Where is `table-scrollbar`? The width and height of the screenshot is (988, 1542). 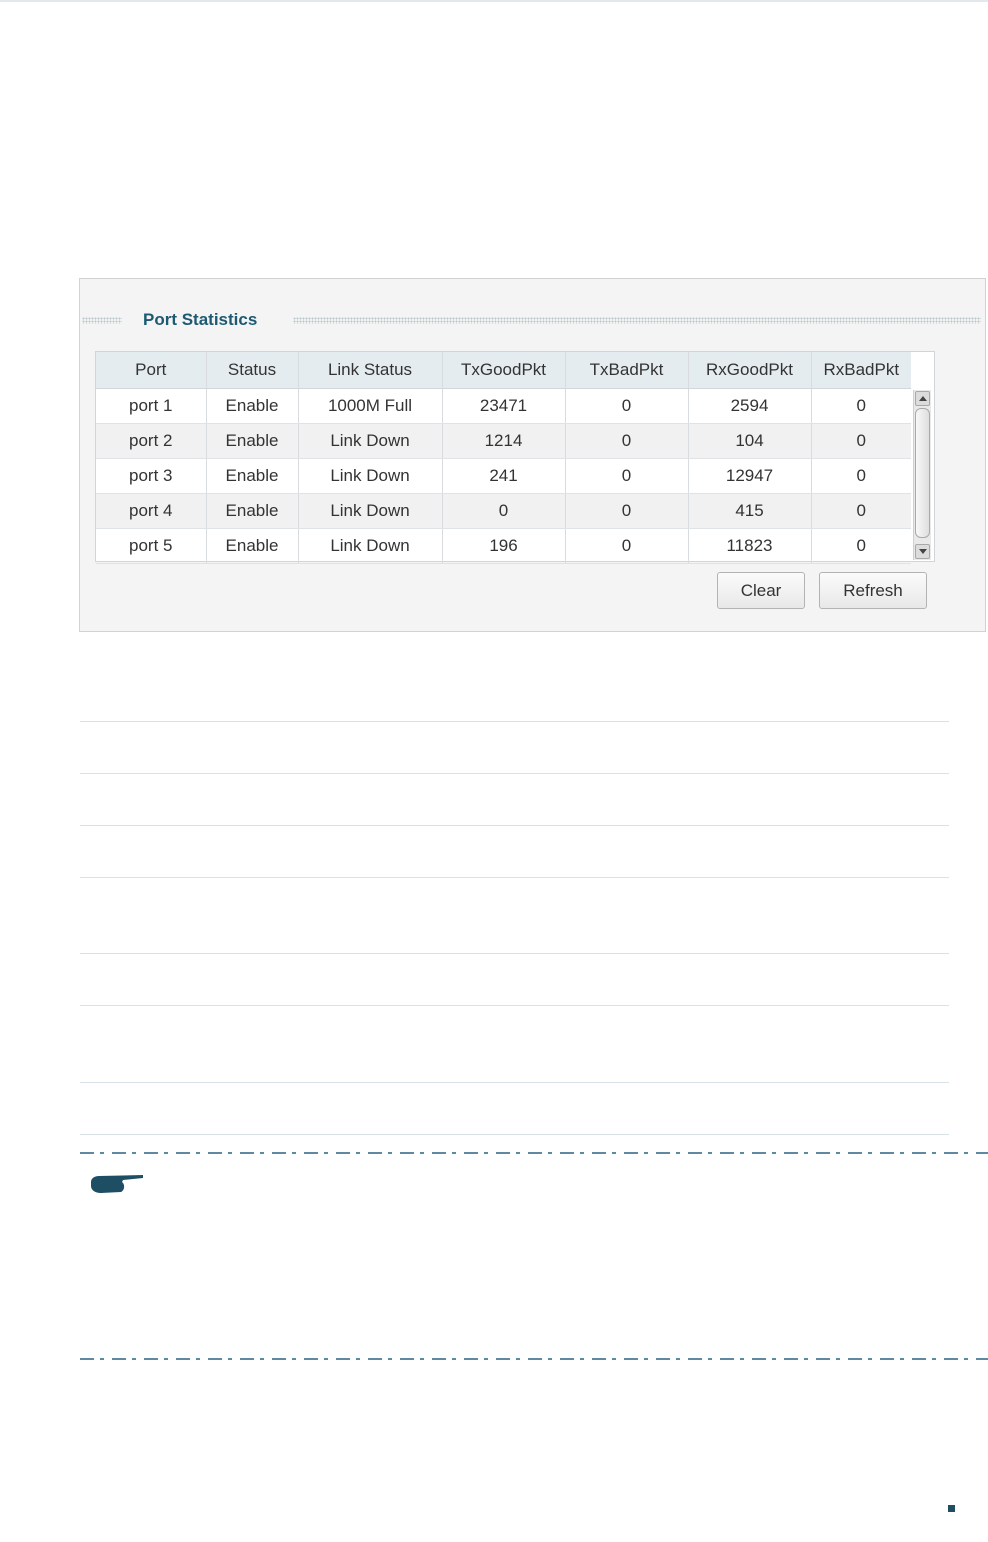 table-scrollbar is located at coordinates (922, 475).